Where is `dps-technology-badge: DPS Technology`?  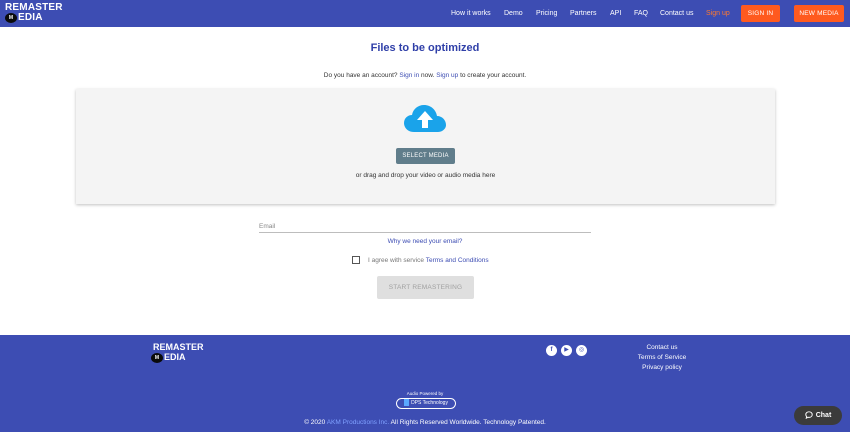 dps-technology-badge: DPS Technology is located at coordinates (426, 403).